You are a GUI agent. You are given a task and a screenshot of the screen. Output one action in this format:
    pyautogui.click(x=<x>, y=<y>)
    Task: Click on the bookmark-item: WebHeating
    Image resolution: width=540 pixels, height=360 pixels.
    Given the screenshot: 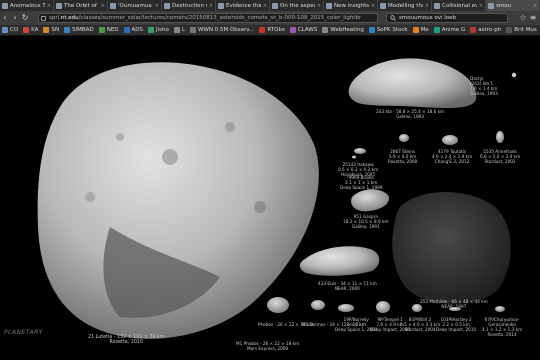 What is the action you would take?
    pyautogui.click(x=343, y=30)
    